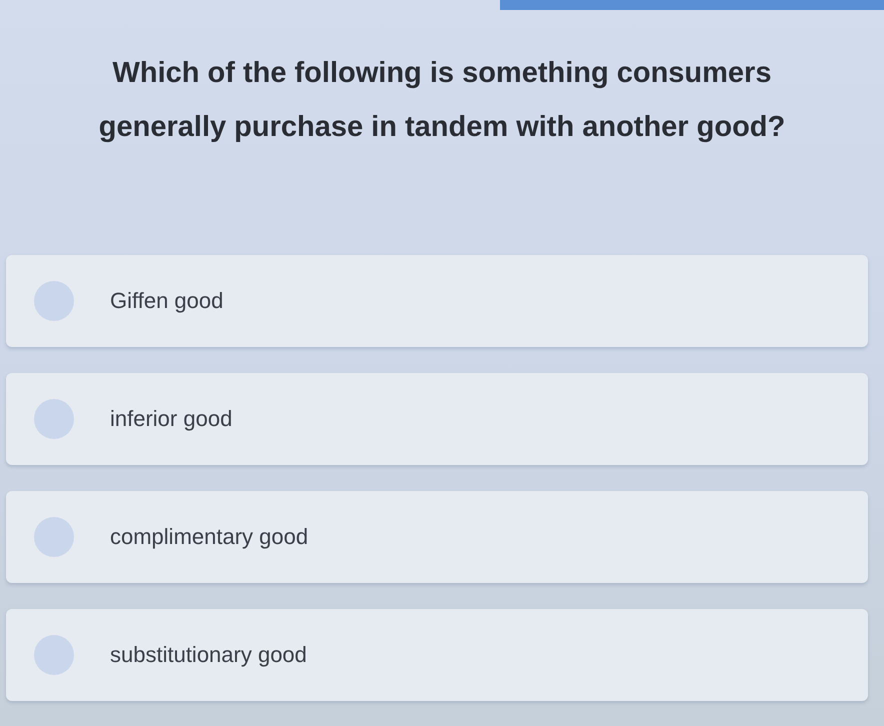 This screenshot has height=726, width=884. What do you see at coordinates (437, 537) in the screenshot?
I see `answer-option: complimentary good` at bounding box center [437, 537].